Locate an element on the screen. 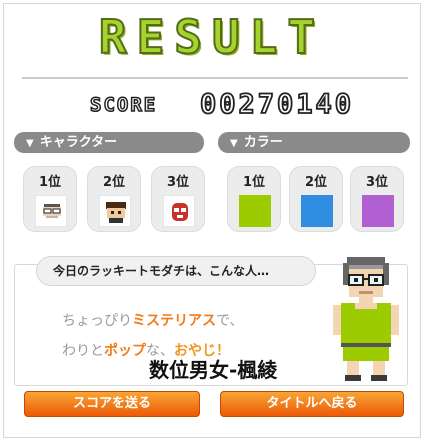 This screenshot has height=441, width=424. character-rank-card: 2位 is located at coordinates (114, 199).